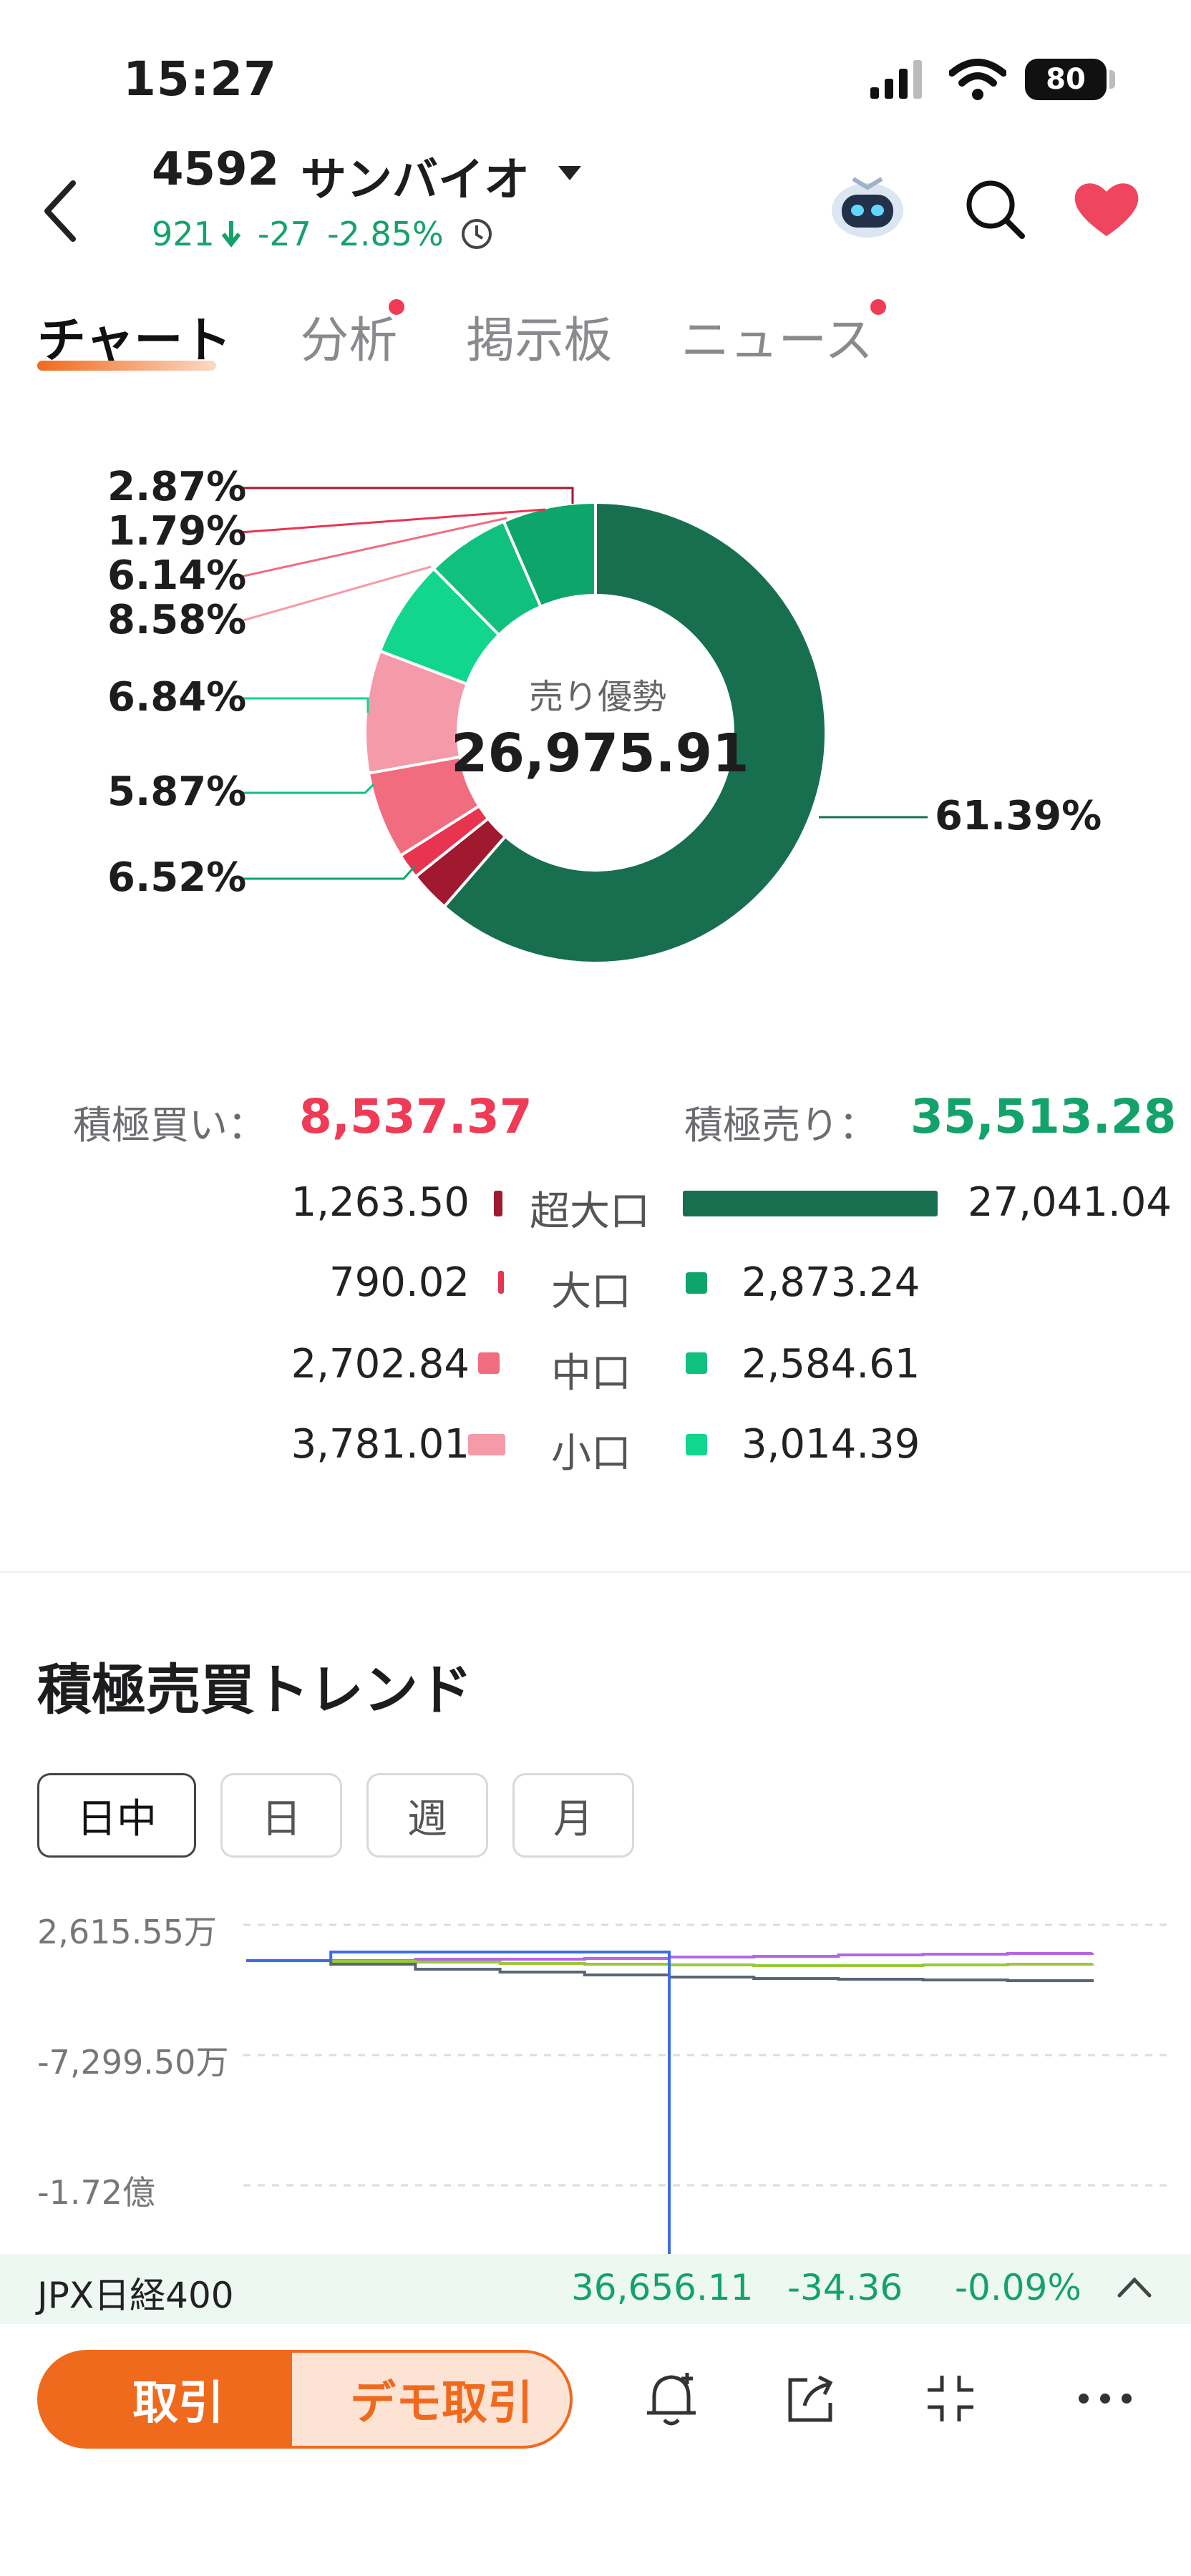 Image resolution: width=1191 pixels, height=2576 pixels. I want to click on sell-value-xlarge: 27,041.04, so click(1070, 1202).